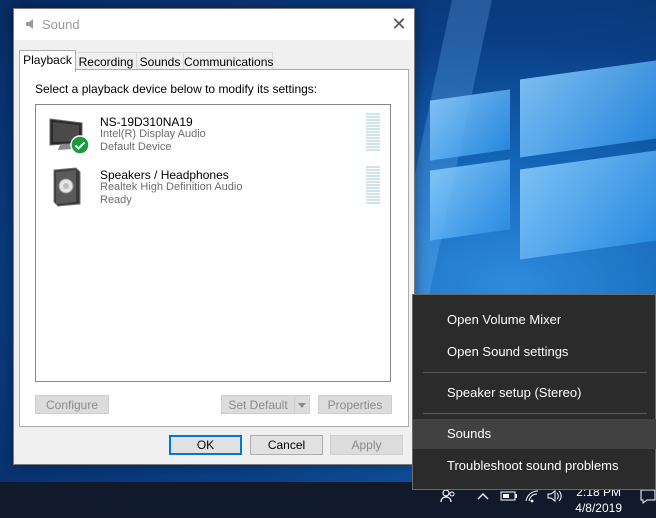 The width and height of the screenshot is (656, 518). I want to click on menu-item-label: Sounds, so click(469, 433).